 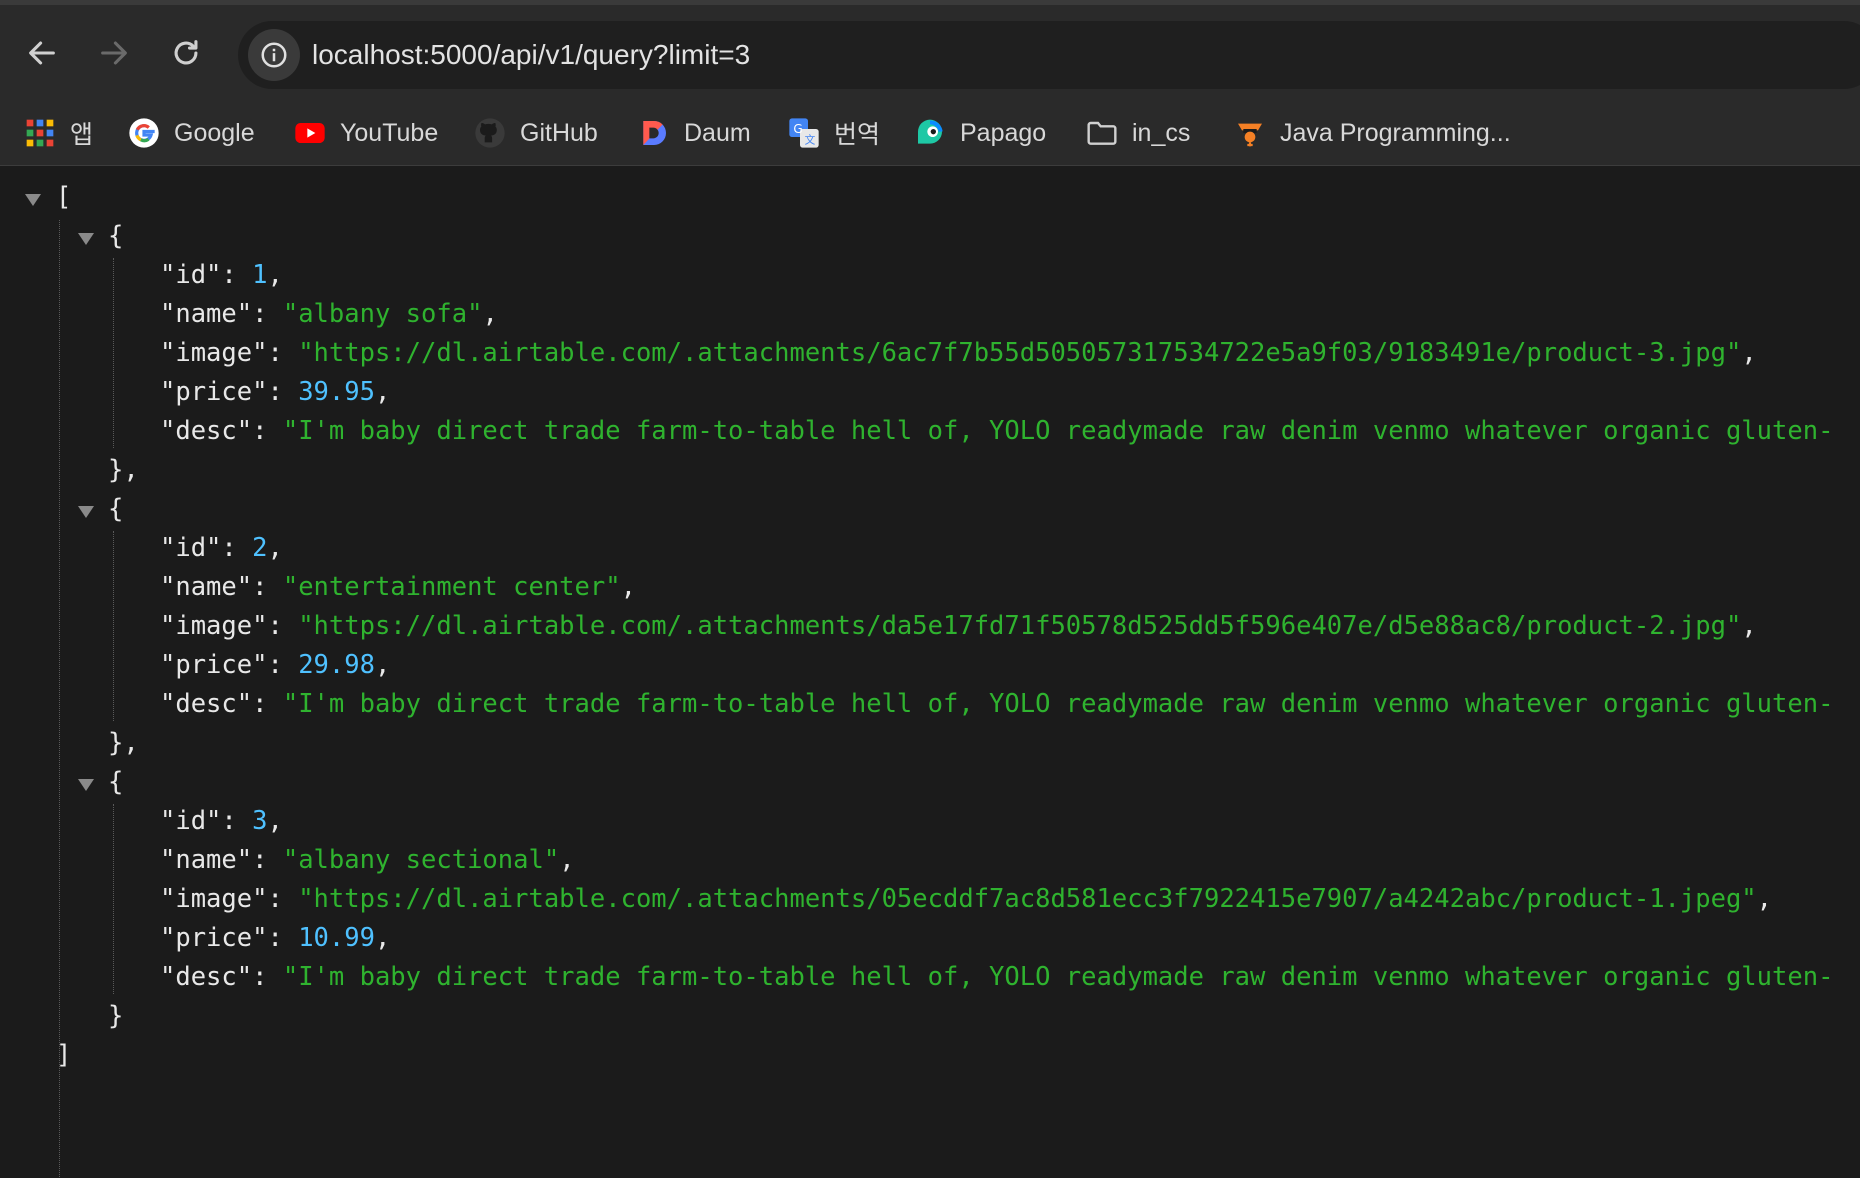 I want to click on bookmark-papago: Papago, so click(x=980, y=133).